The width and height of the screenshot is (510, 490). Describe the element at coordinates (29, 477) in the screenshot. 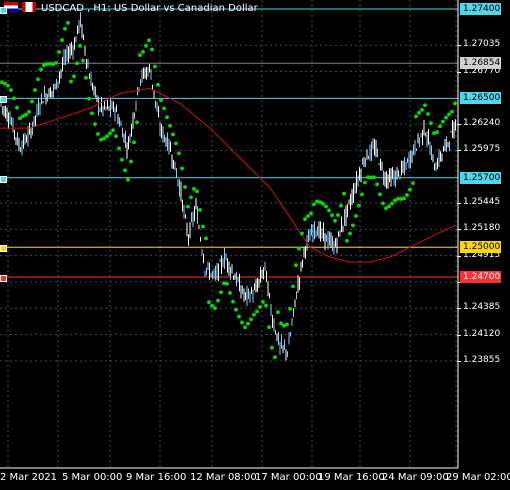

I see `time-tick-label: 2 Mar 2021` at that location.